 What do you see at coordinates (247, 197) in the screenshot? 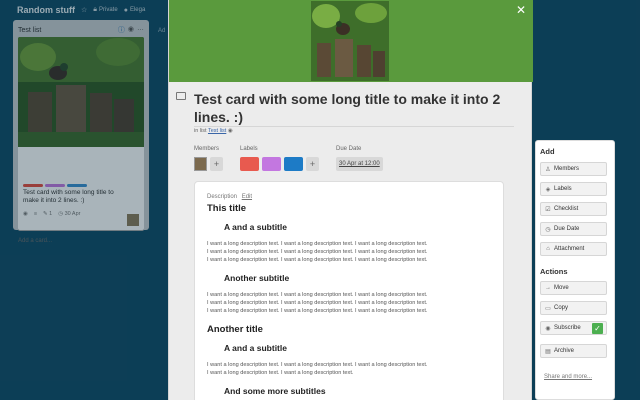
I see `edit-description-link: Edit` at bounding box center [247, 197].